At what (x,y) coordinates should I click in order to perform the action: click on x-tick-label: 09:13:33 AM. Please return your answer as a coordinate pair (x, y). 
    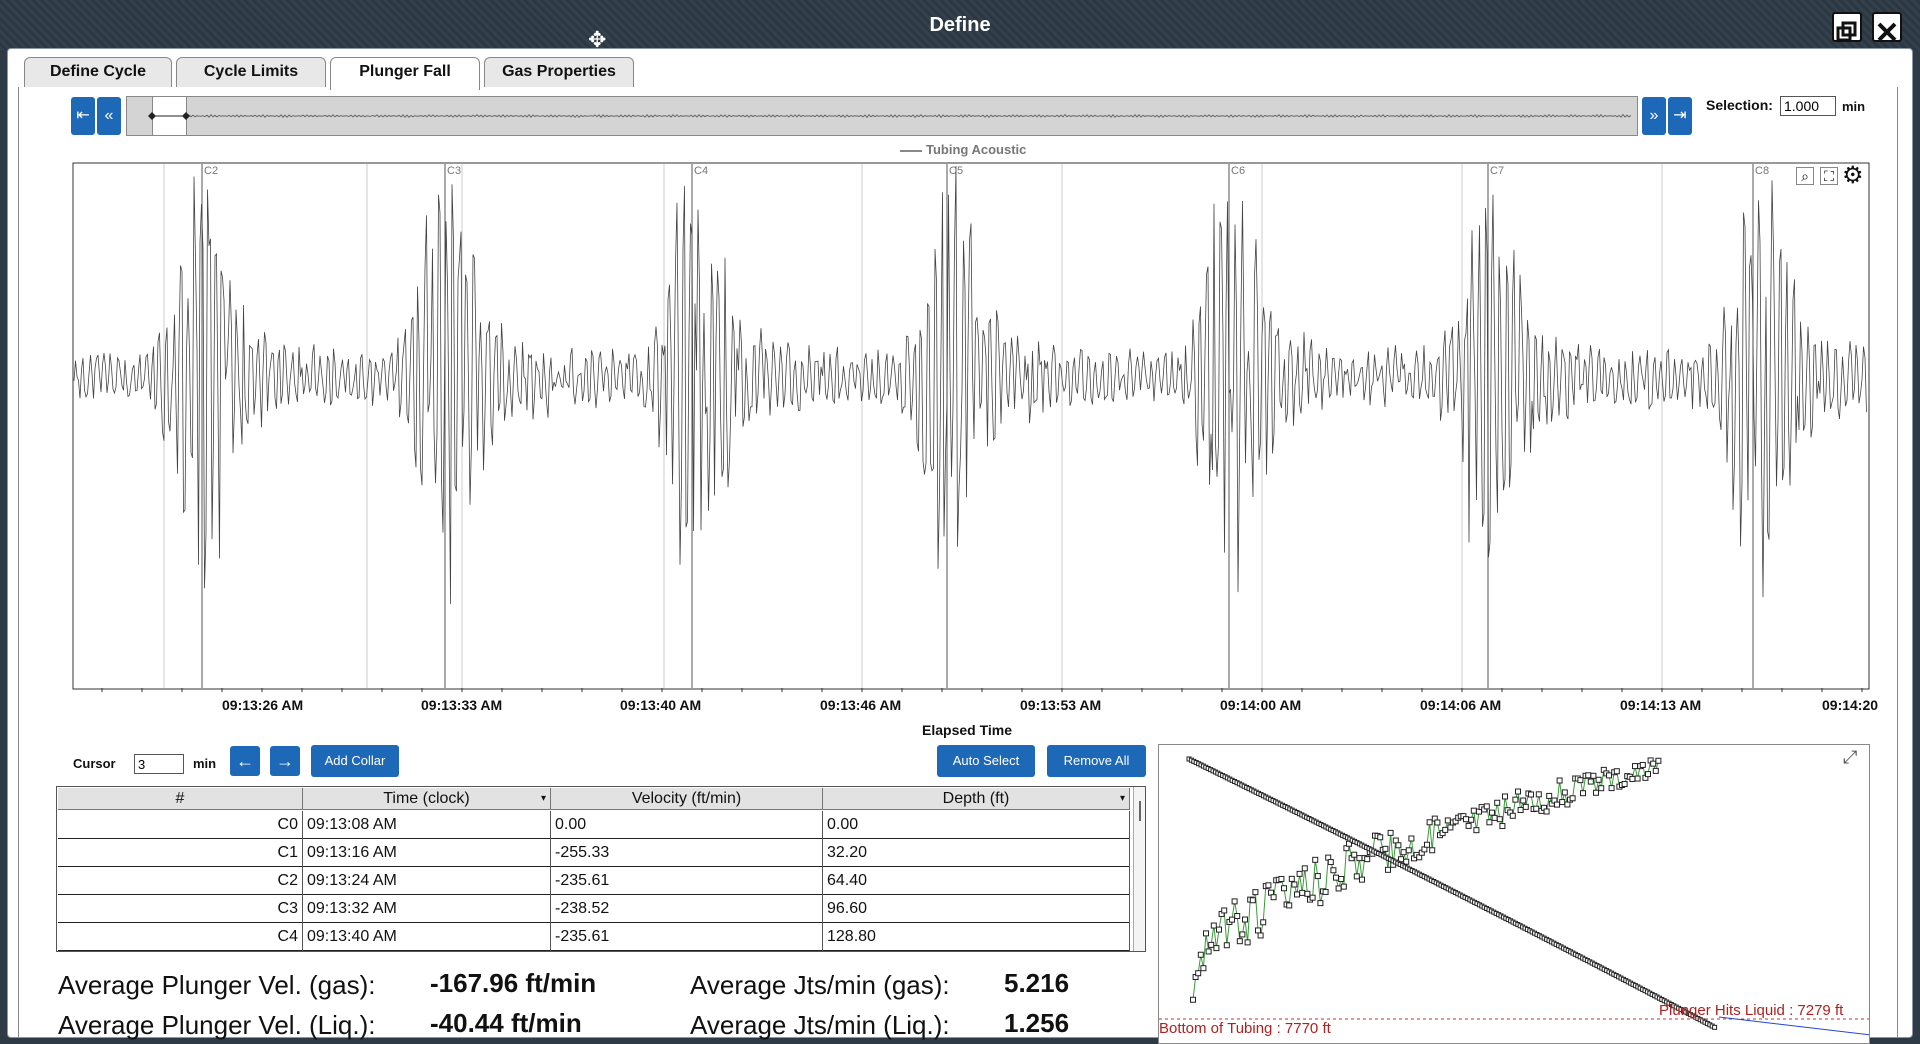
    Looking at the image, I should click on (462, 705).